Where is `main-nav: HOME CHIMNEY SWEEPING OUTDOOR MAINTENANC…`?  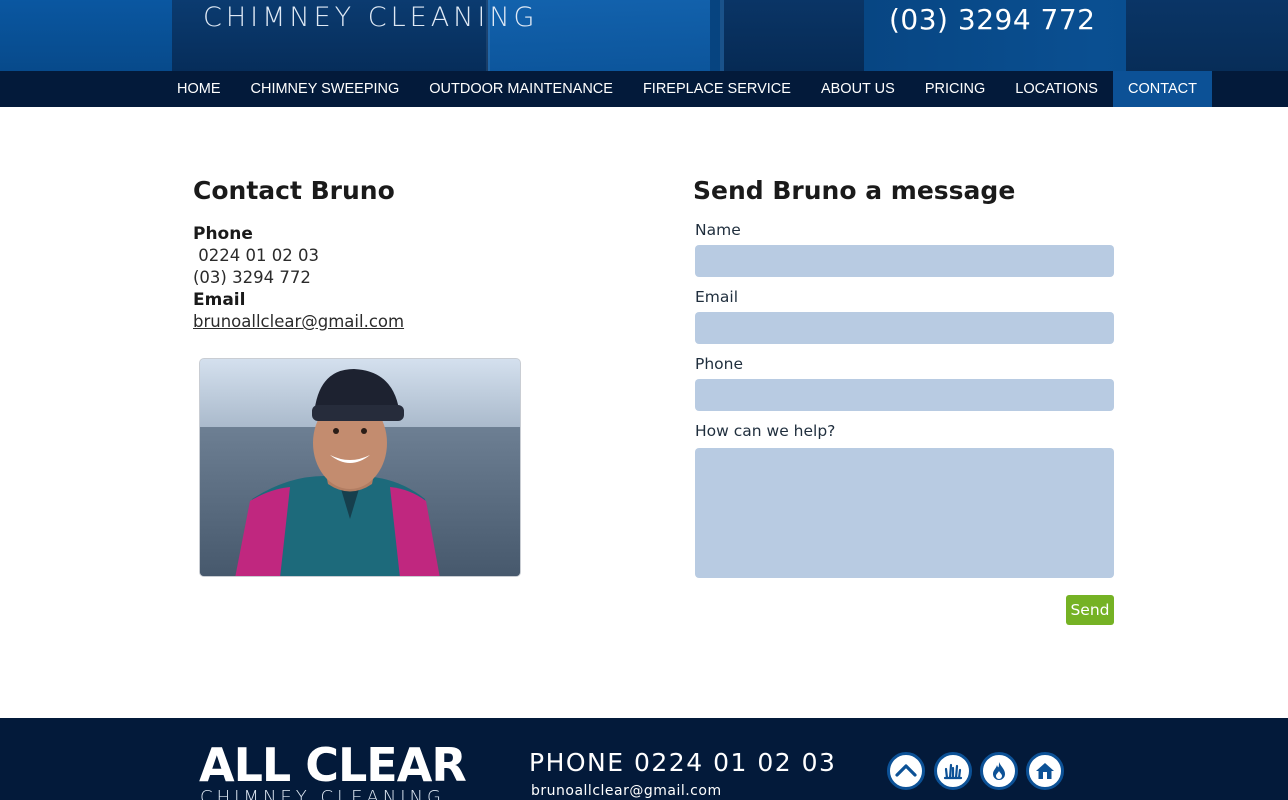 main-nav: HOME CHIMNEY SWEEPING OUTDOOR MAINTENANC… is located at coordinates (644, 89).